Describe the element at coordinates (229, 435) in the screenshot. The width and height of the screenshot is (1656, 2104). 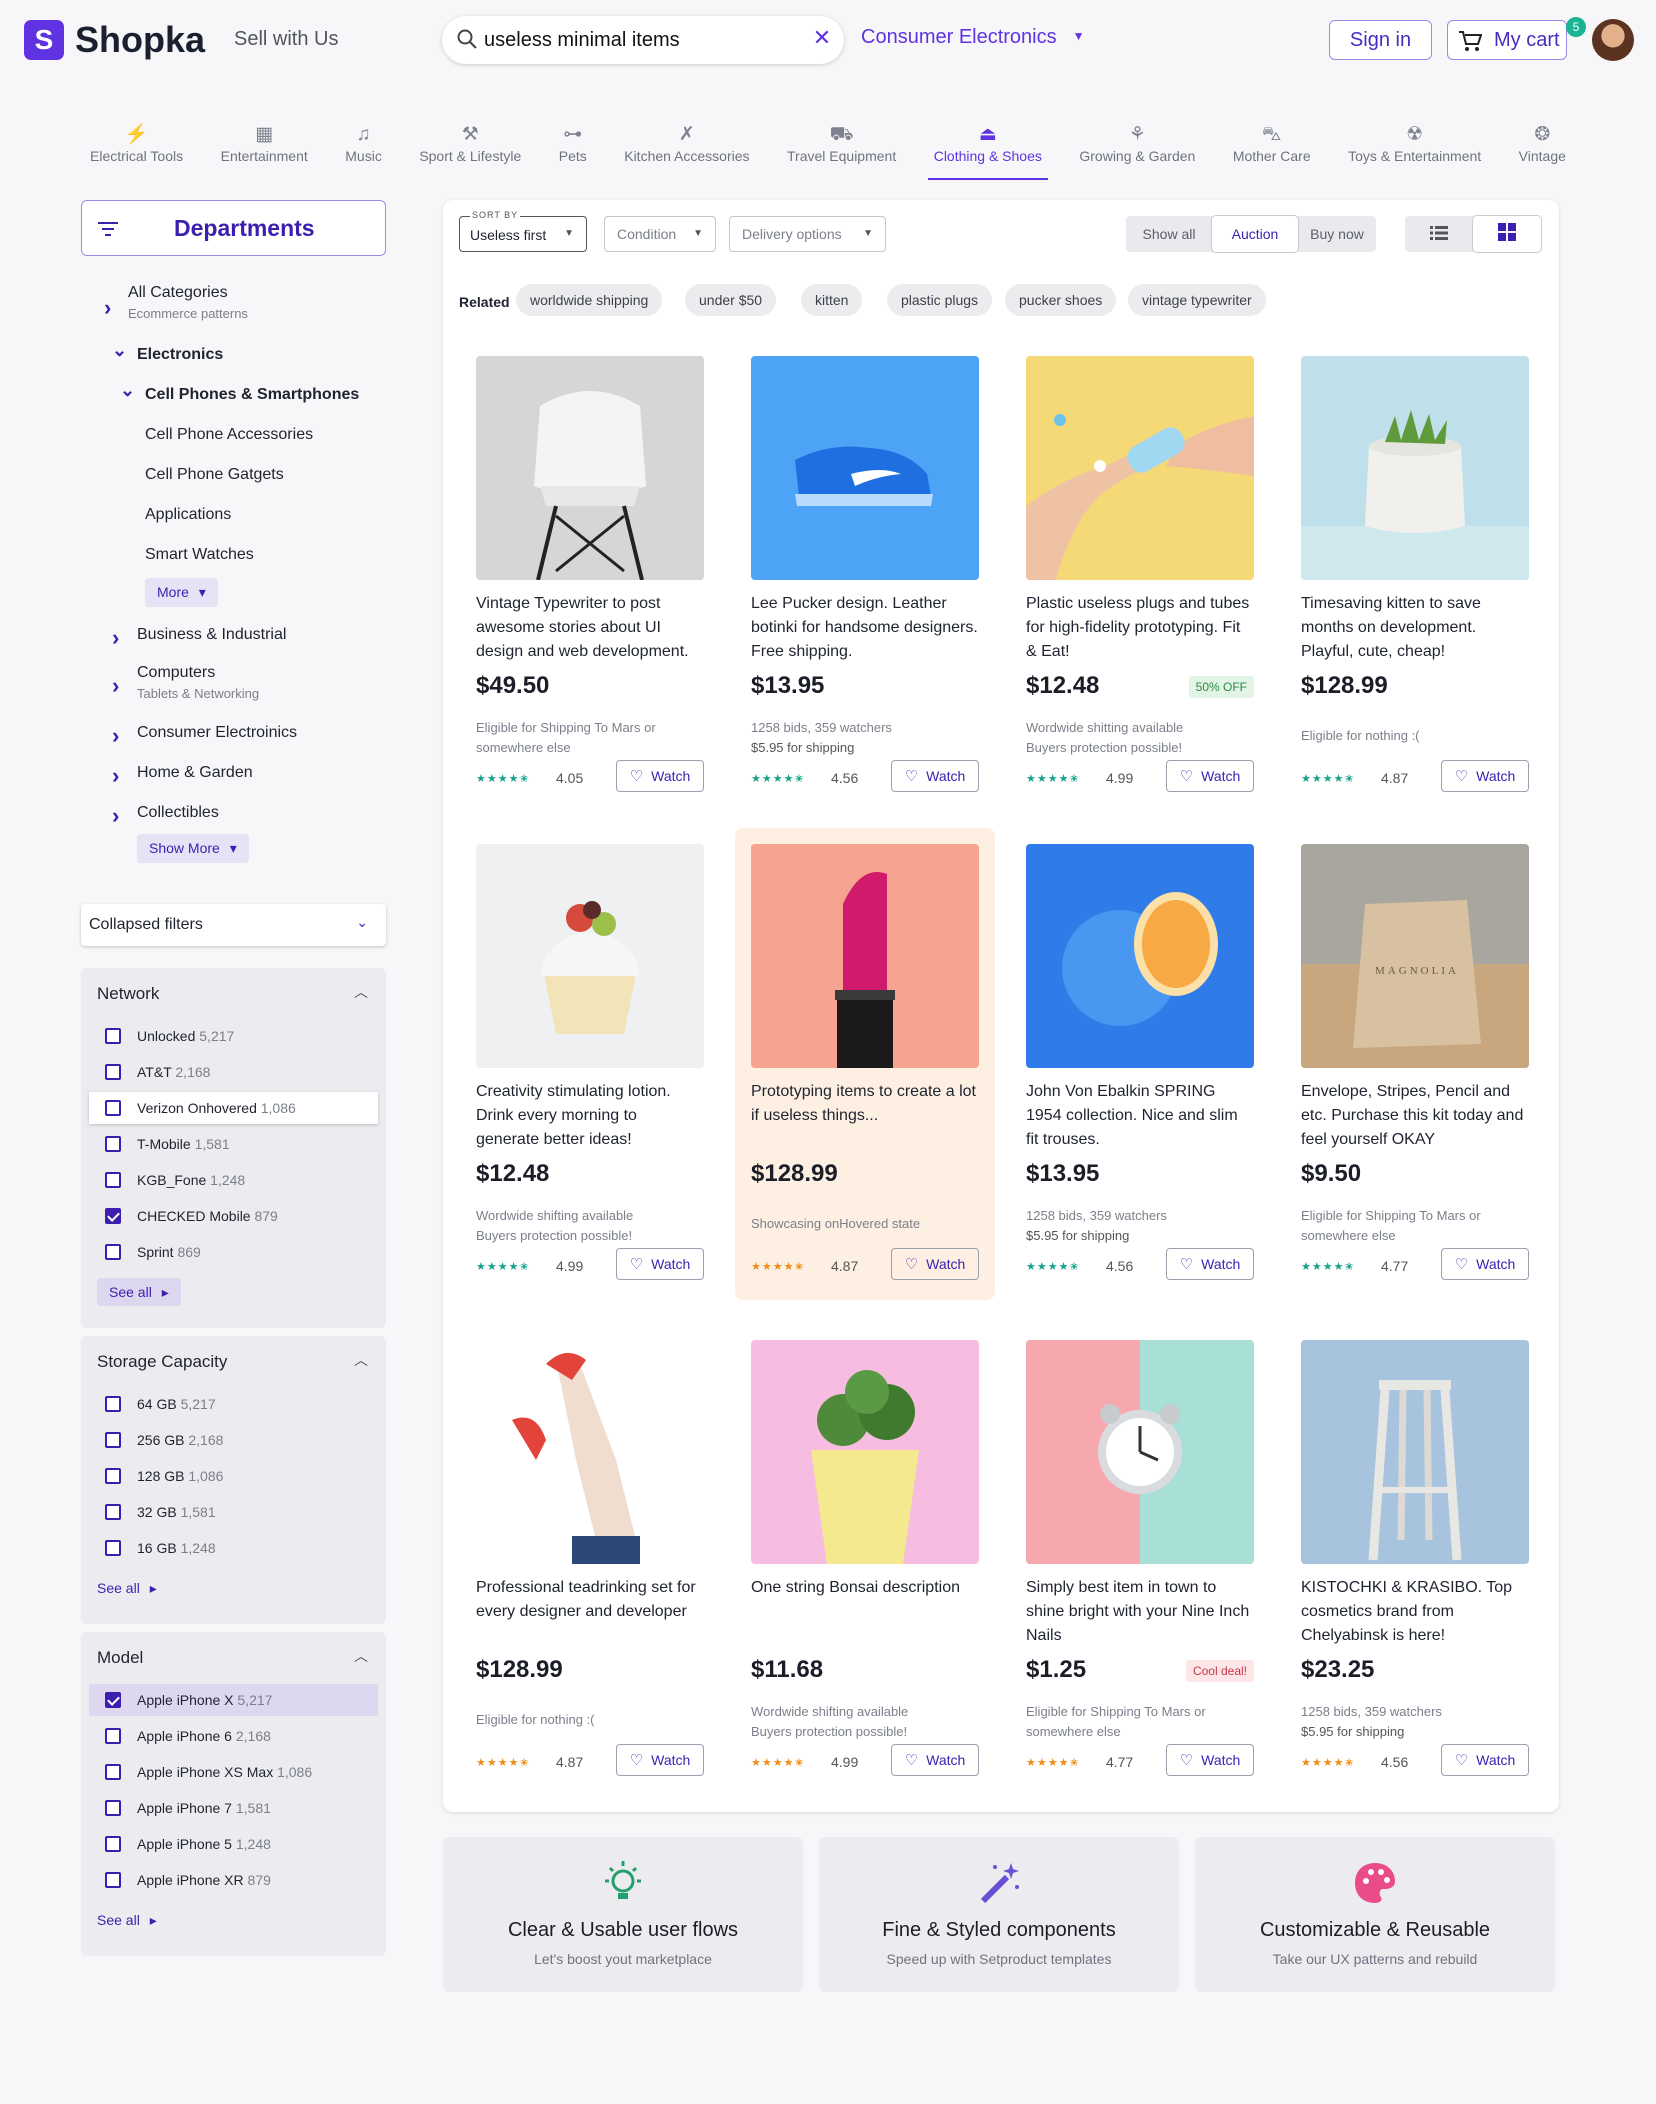
I see `tree-item-cell-phone-accessories: Cell Phone Accessories` at that location.